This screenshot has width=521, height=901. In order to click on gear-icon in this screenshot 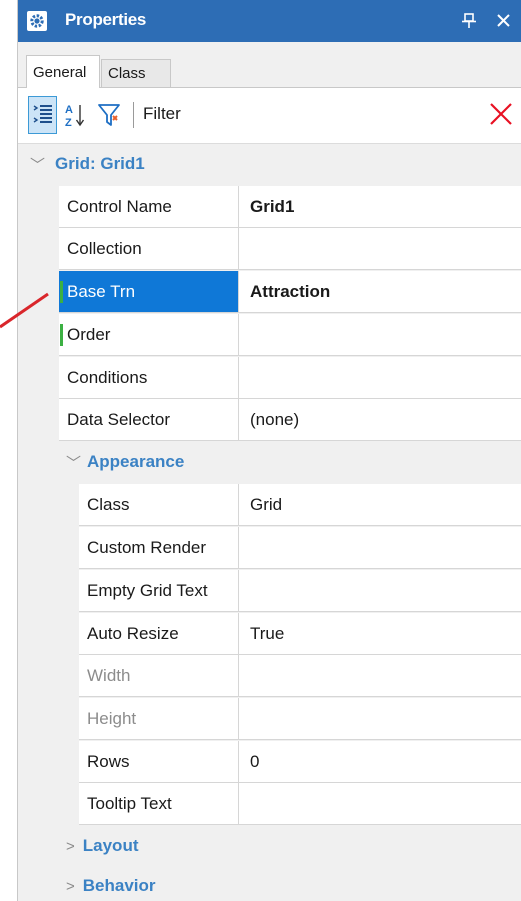, I will do `click(37, 21)`.